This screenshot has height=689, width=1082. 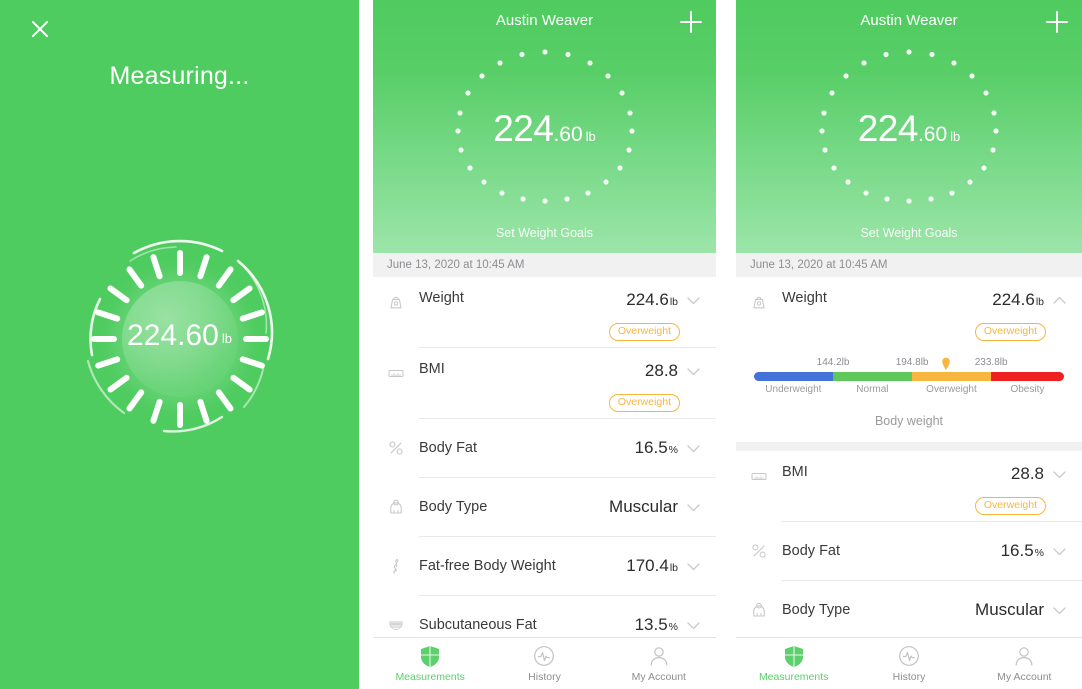 I want to click on close-icon, so click(x=40, y=29).